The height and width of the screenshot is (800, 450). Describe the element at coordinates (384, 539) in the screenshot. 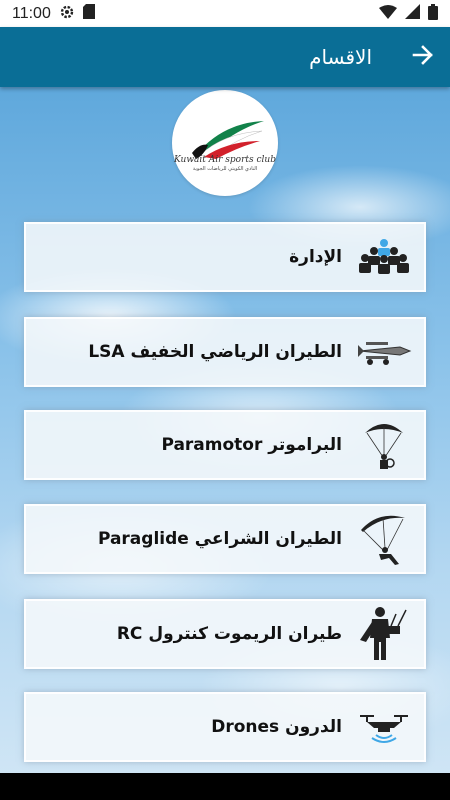

I see `paraglider-icon` at that location.